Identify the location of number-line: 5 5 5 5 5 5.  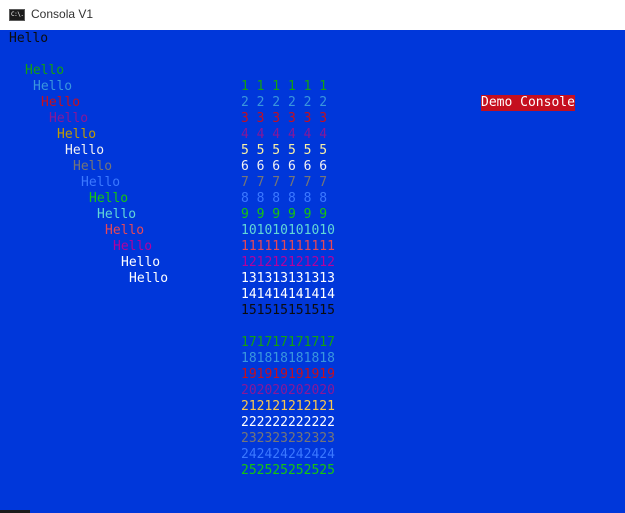
(284, 150).